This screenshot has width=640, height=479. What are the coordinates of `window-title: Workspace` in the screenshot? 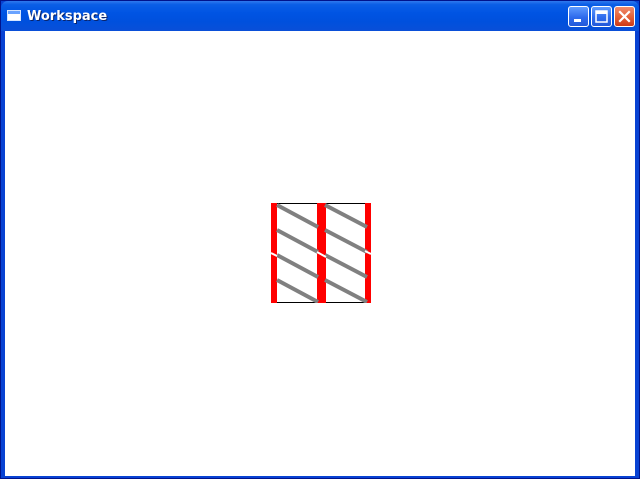 It's located at (67, 16).